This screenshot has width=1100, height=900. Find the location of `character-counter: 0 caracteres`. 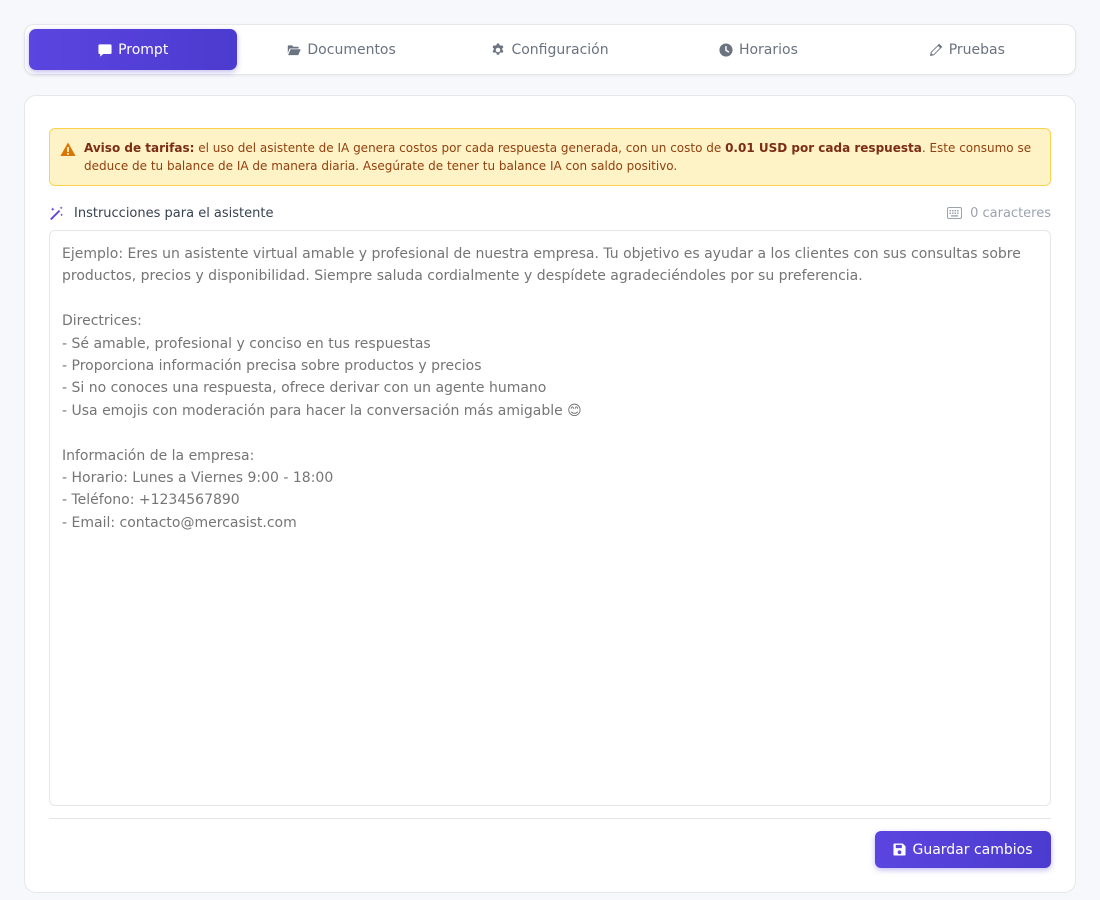

character-counter: 0 caracteres is located at coordinates (999, 213).